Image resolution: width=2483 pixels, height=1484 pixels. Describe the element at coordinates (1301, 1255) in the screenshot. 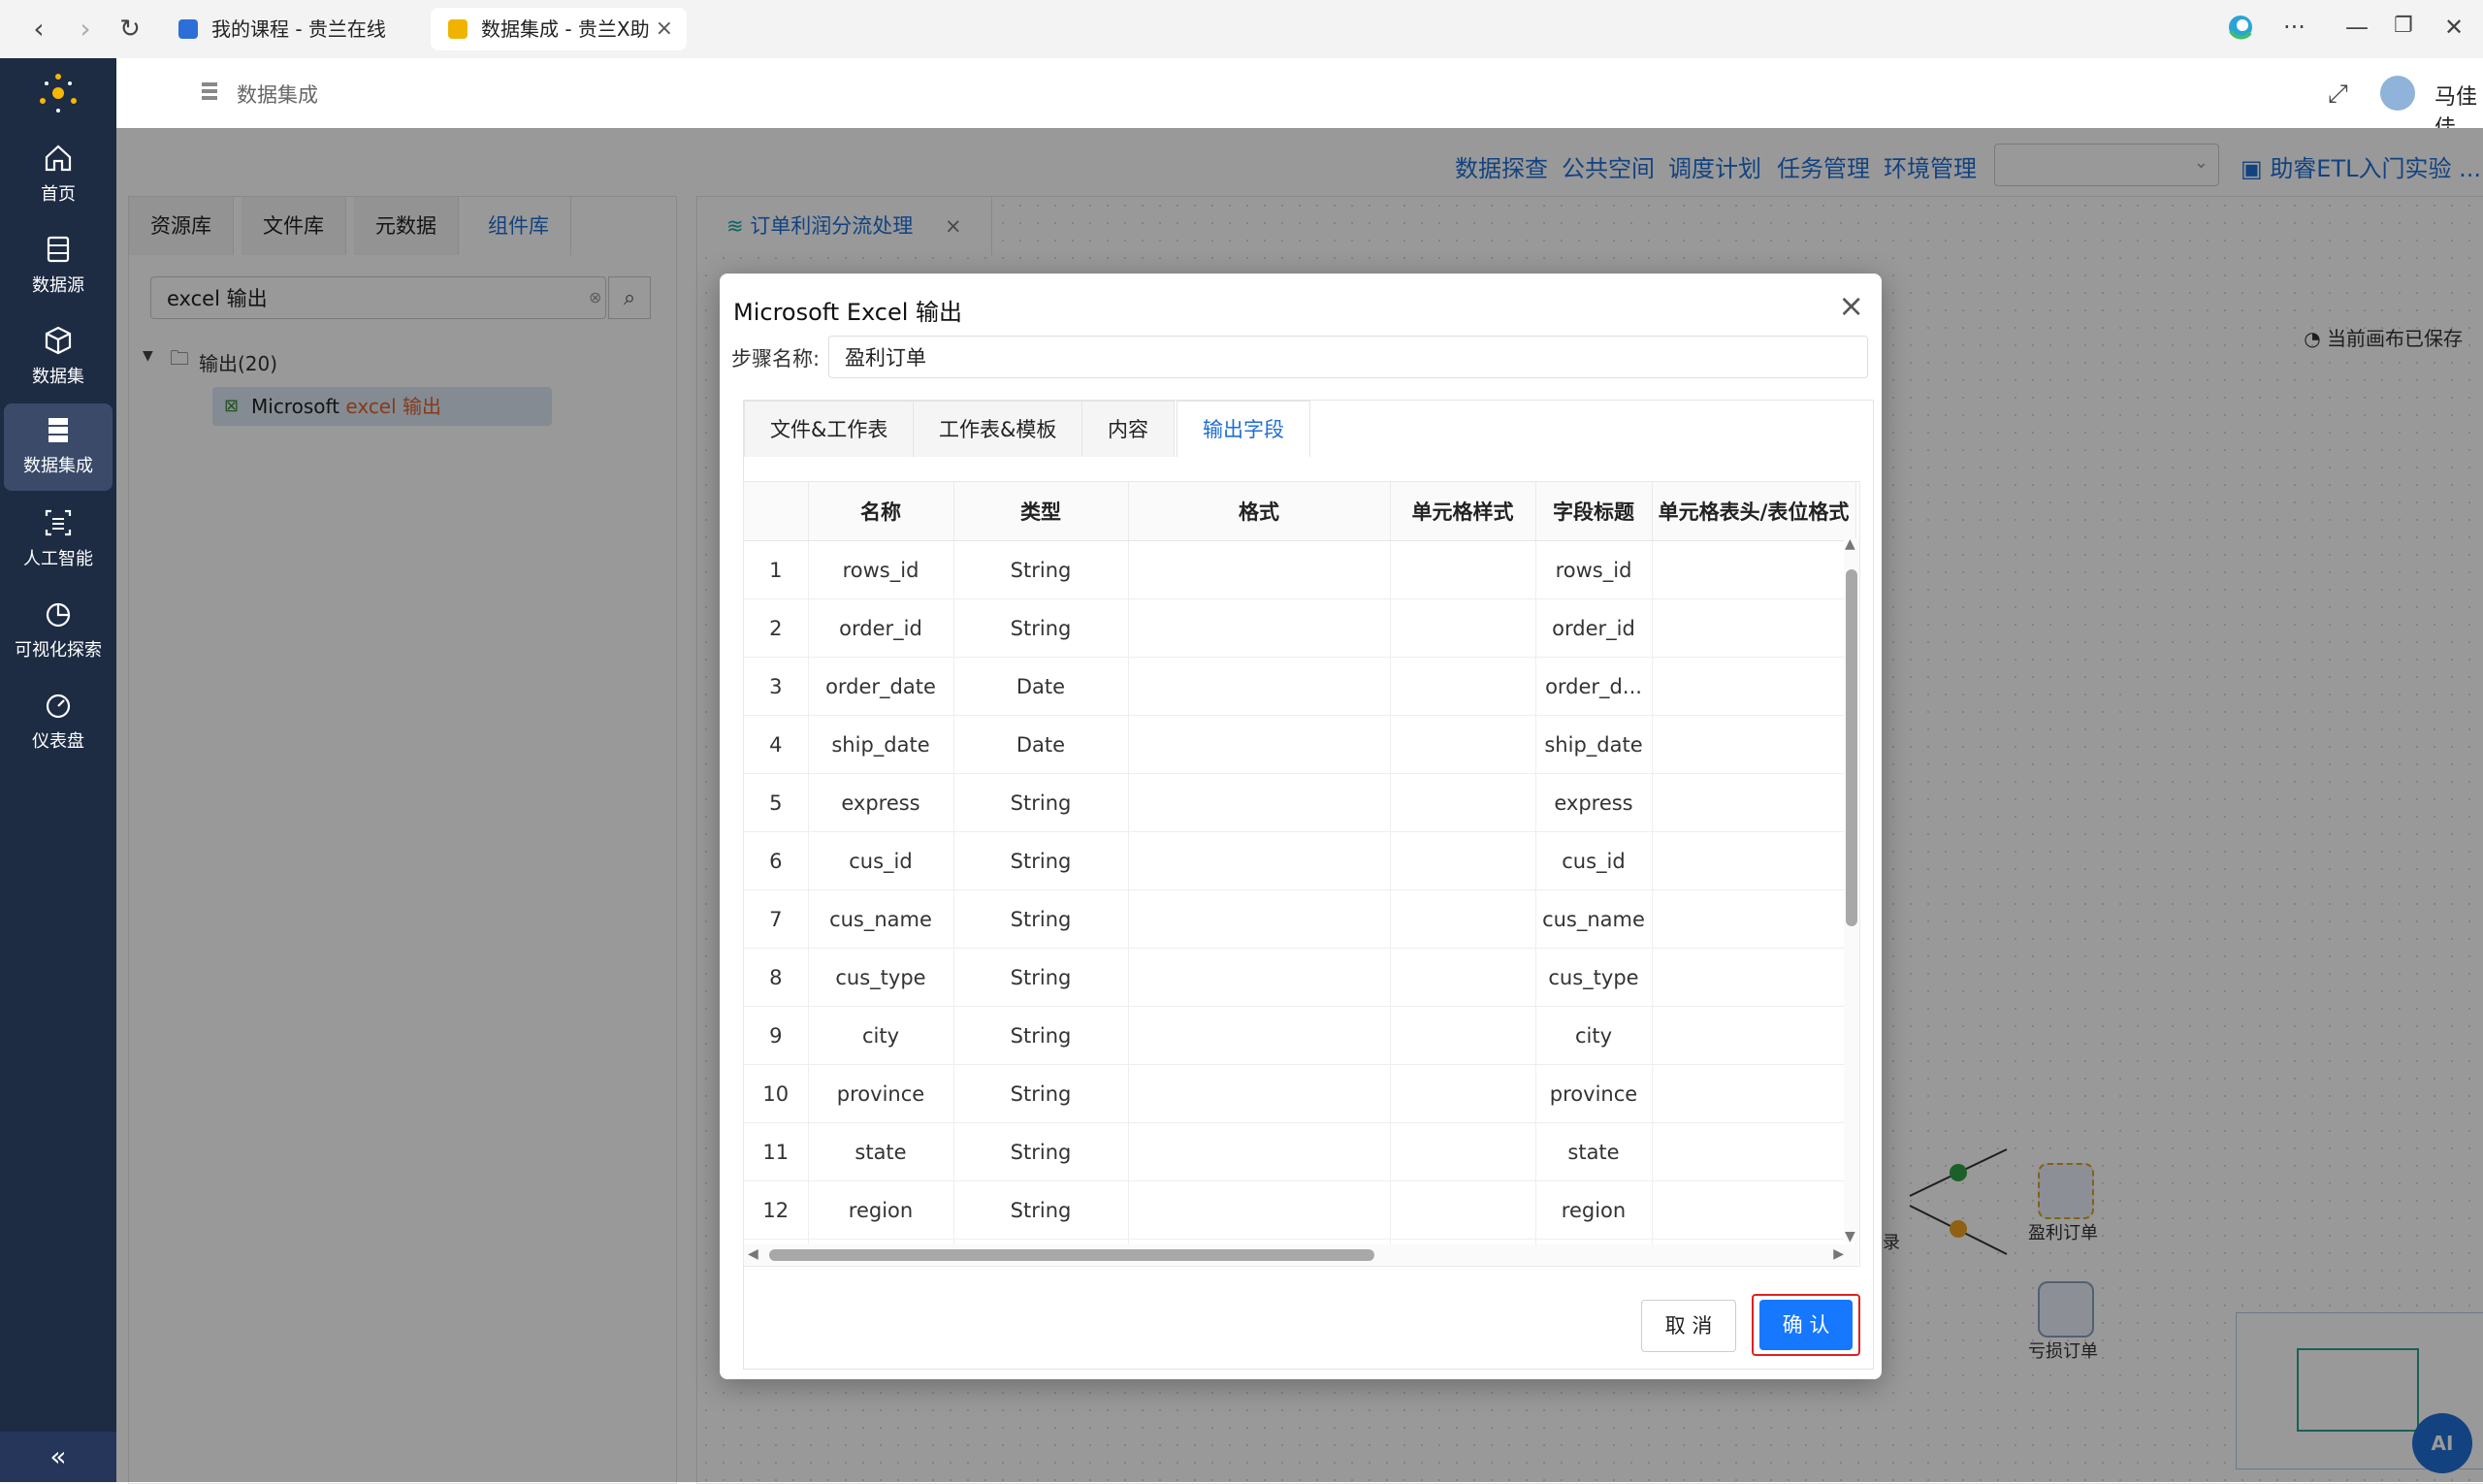

I see `horizontal-scrollbar: ◀ ▶` at that location.